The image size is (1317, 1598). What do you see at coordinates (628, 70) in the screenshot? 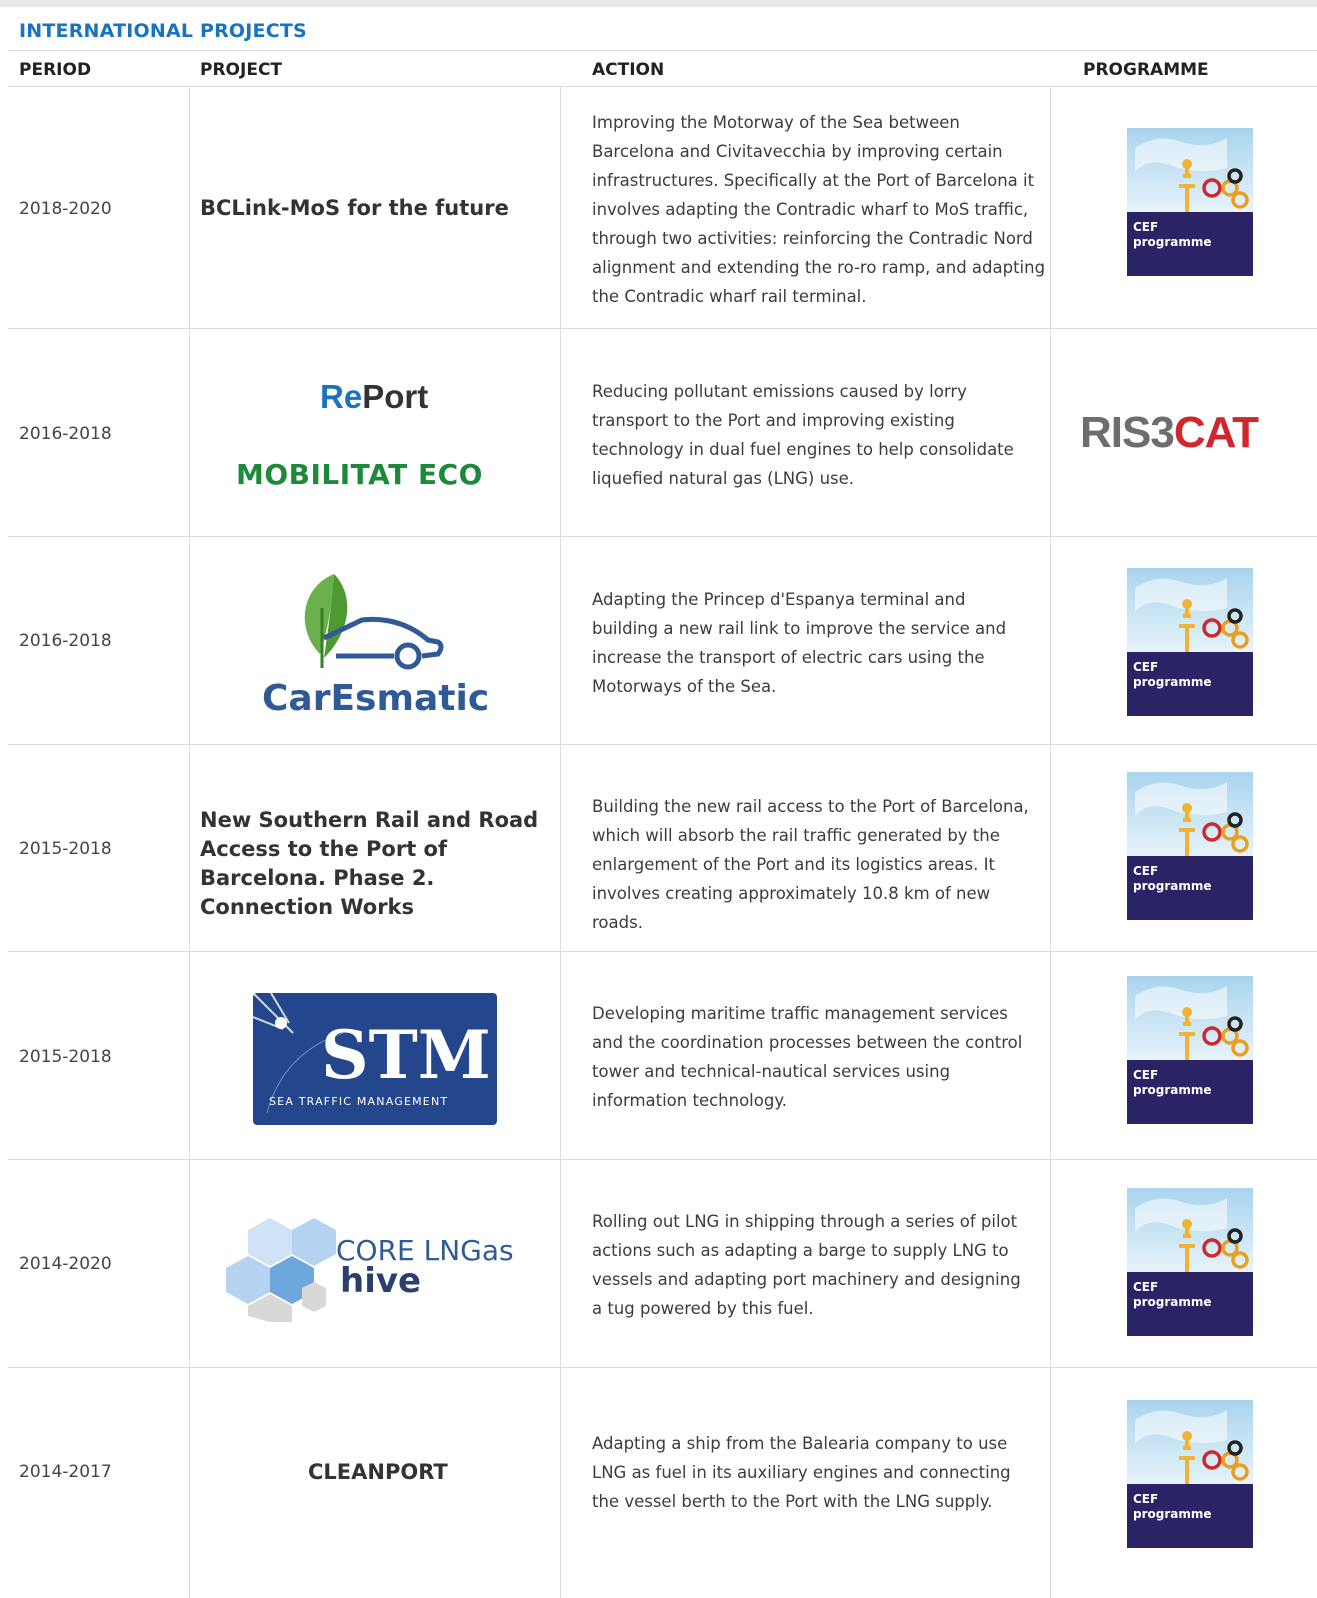
I see `column-header-action: ACTION` at bounding box center [628, 70].